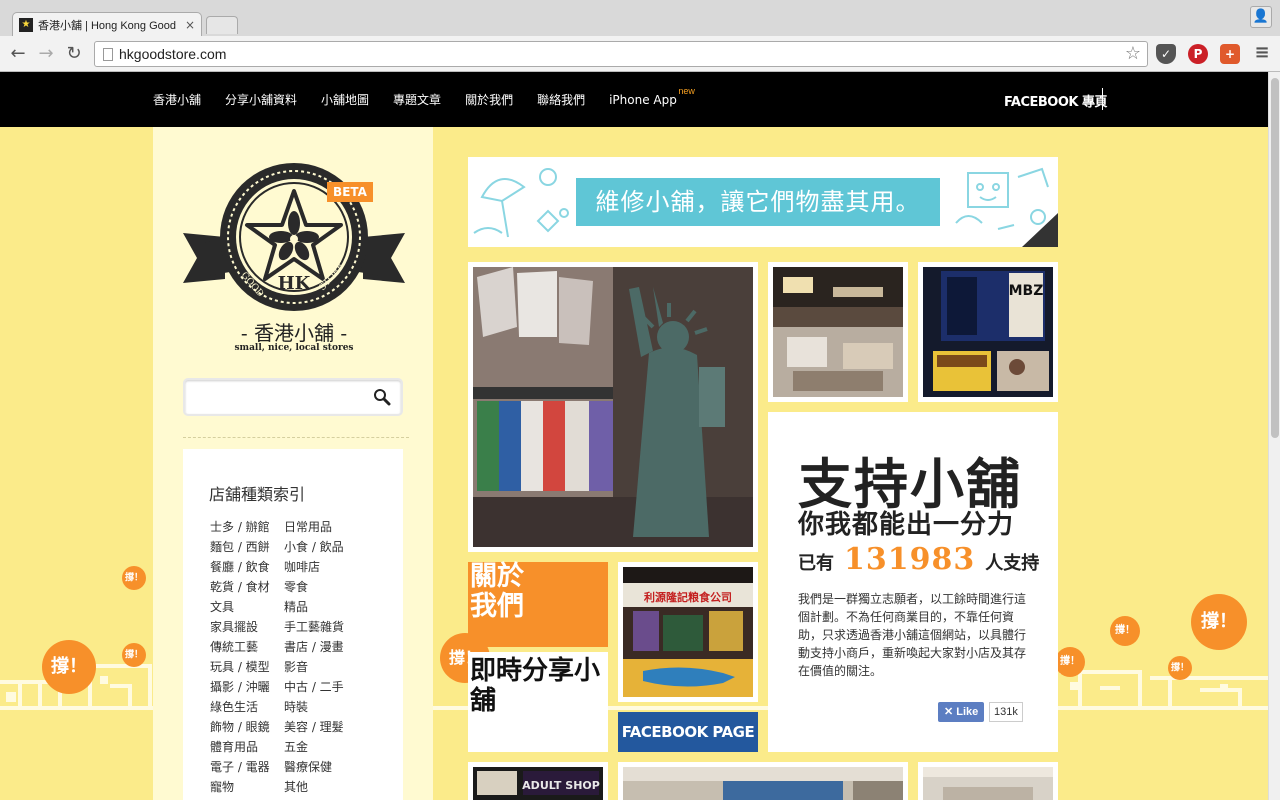  I want to click on reload-icon: ↻, so click(74, 54).